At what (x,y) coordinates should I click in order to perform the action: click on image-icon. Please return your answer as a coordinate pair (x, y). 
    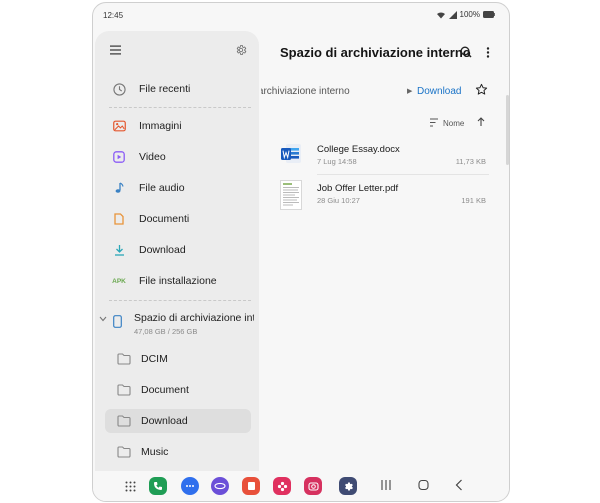
    Looking at the image, I should click on (119, 126).